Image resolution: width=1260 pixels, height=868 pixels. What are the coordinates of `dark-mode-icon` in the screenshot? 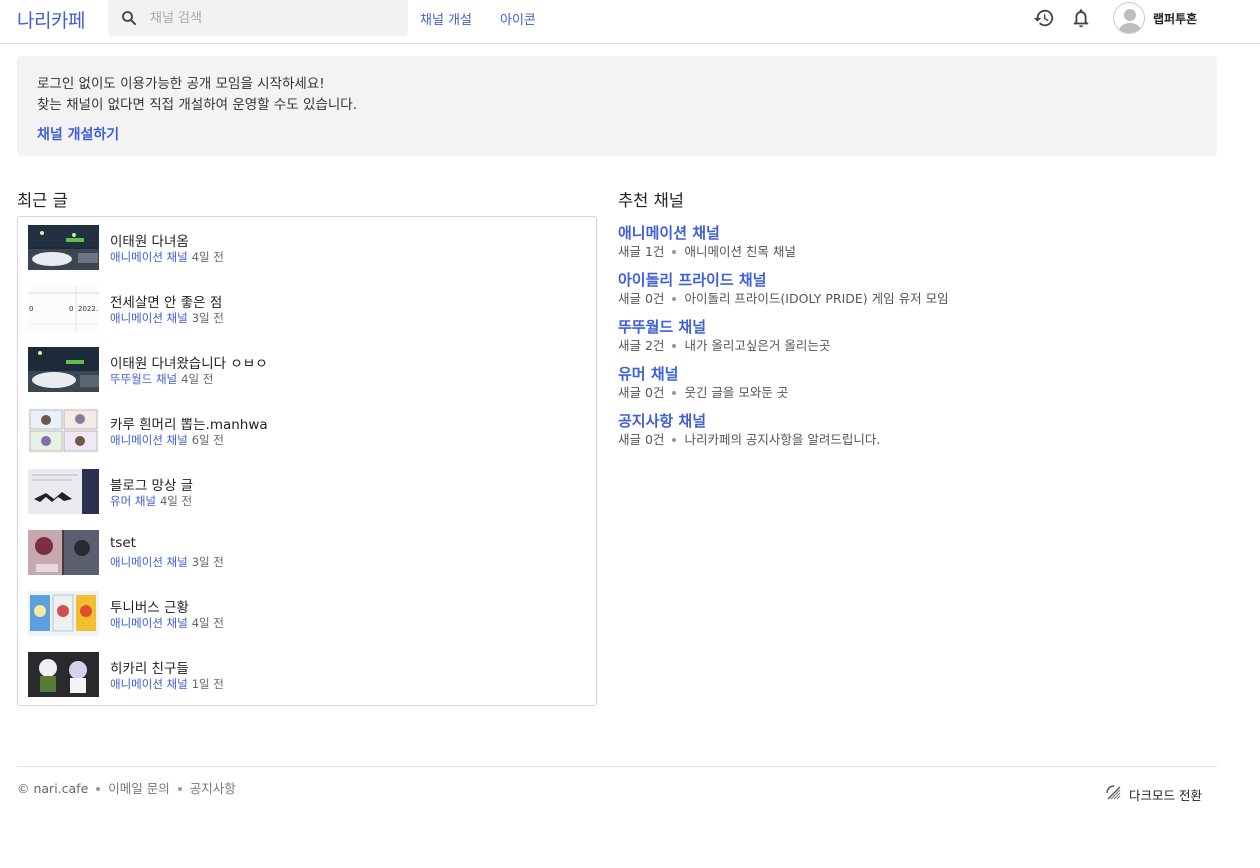 It's located at (1113, 792).